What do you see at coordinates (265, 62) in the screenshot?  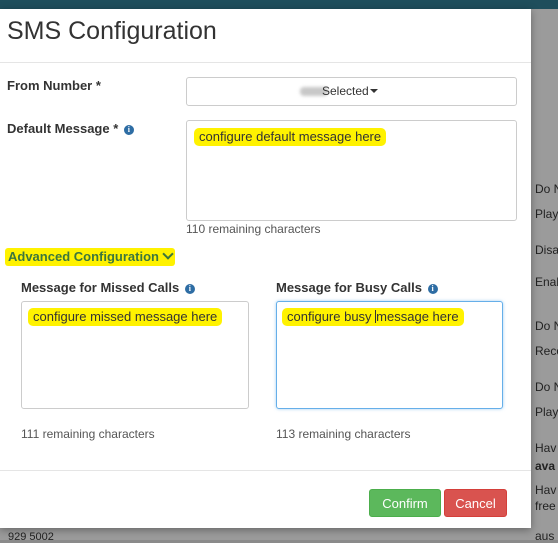 I see `header-divider` at bounding box center [265, 62].